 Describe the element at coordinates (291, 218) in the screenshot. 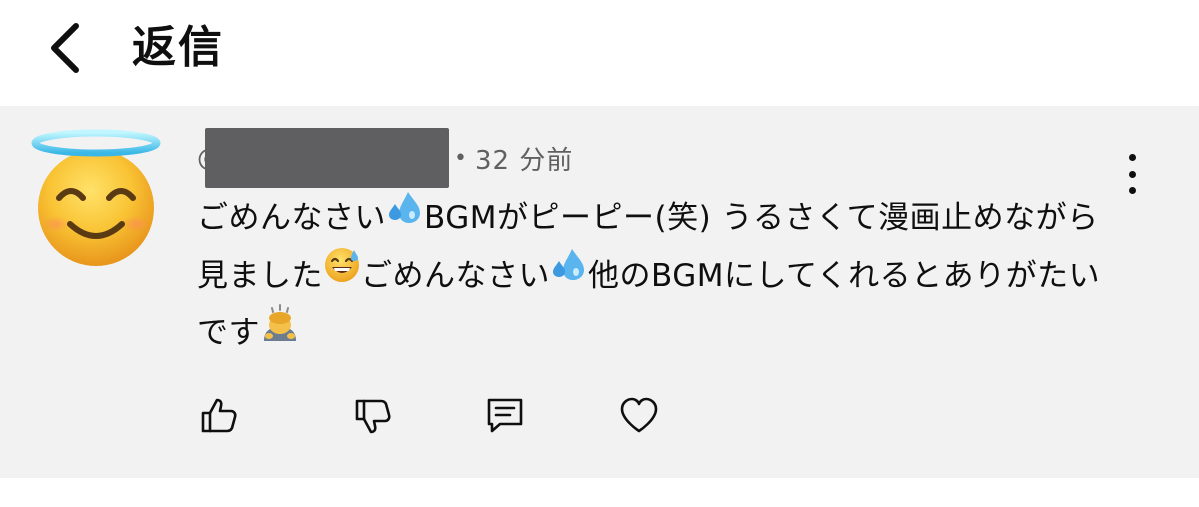

I see `comment-text-part-1: ごめんなさい` at that location.